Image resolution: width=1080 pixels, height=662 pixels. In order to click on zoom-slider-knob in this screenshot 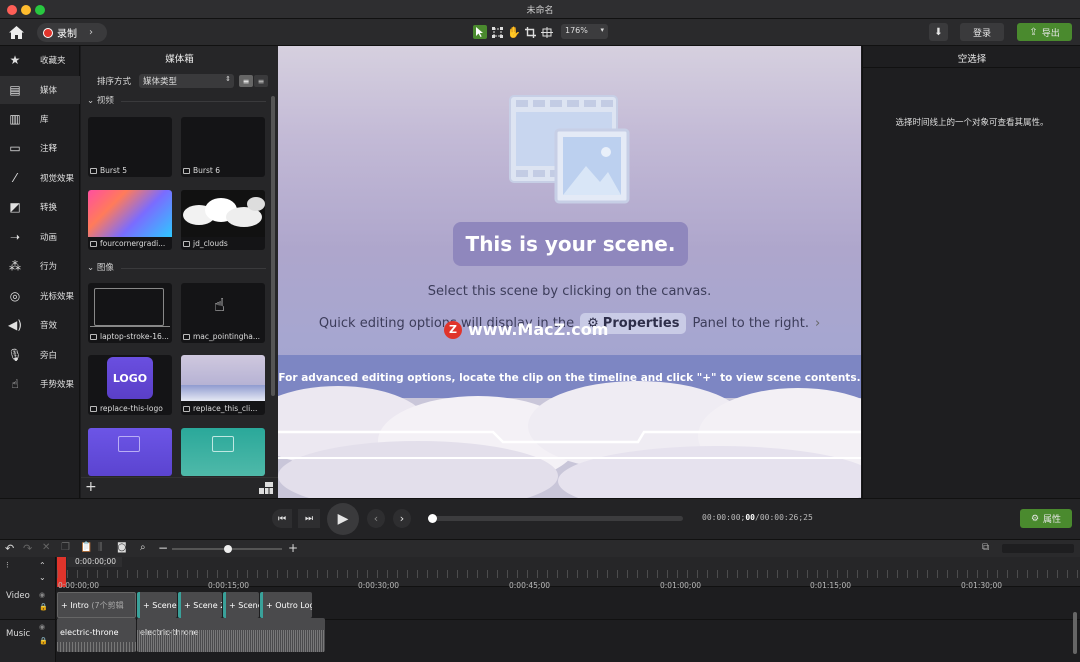, I will do `click(228, 549)`.